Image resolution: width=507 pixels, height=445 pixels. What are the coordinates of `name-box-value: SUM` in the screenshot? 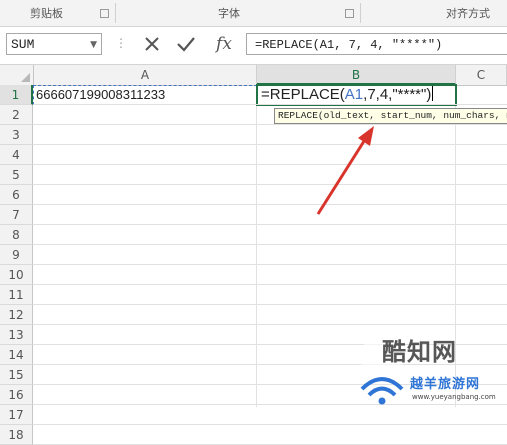 It's located at (23, 44).